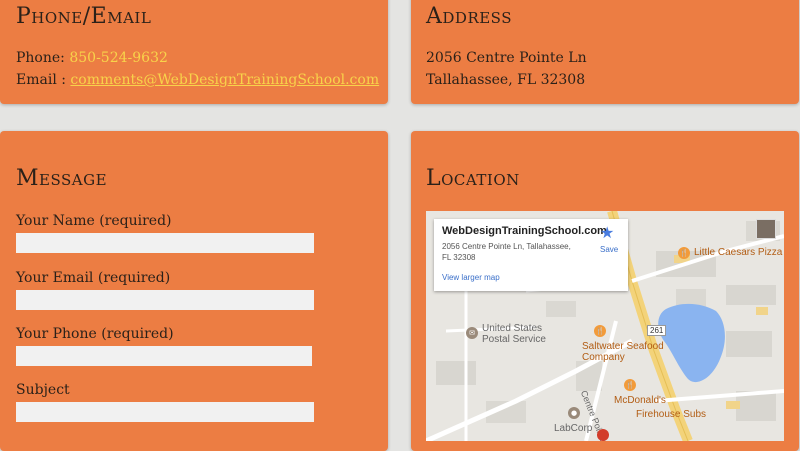 The height and width of the screenshot is (451, 800). What do you see at coordinates (684, 253) in the screenshot?
I see `restaurant-pin-icon: 🍴` at bounding box center [684, 253].